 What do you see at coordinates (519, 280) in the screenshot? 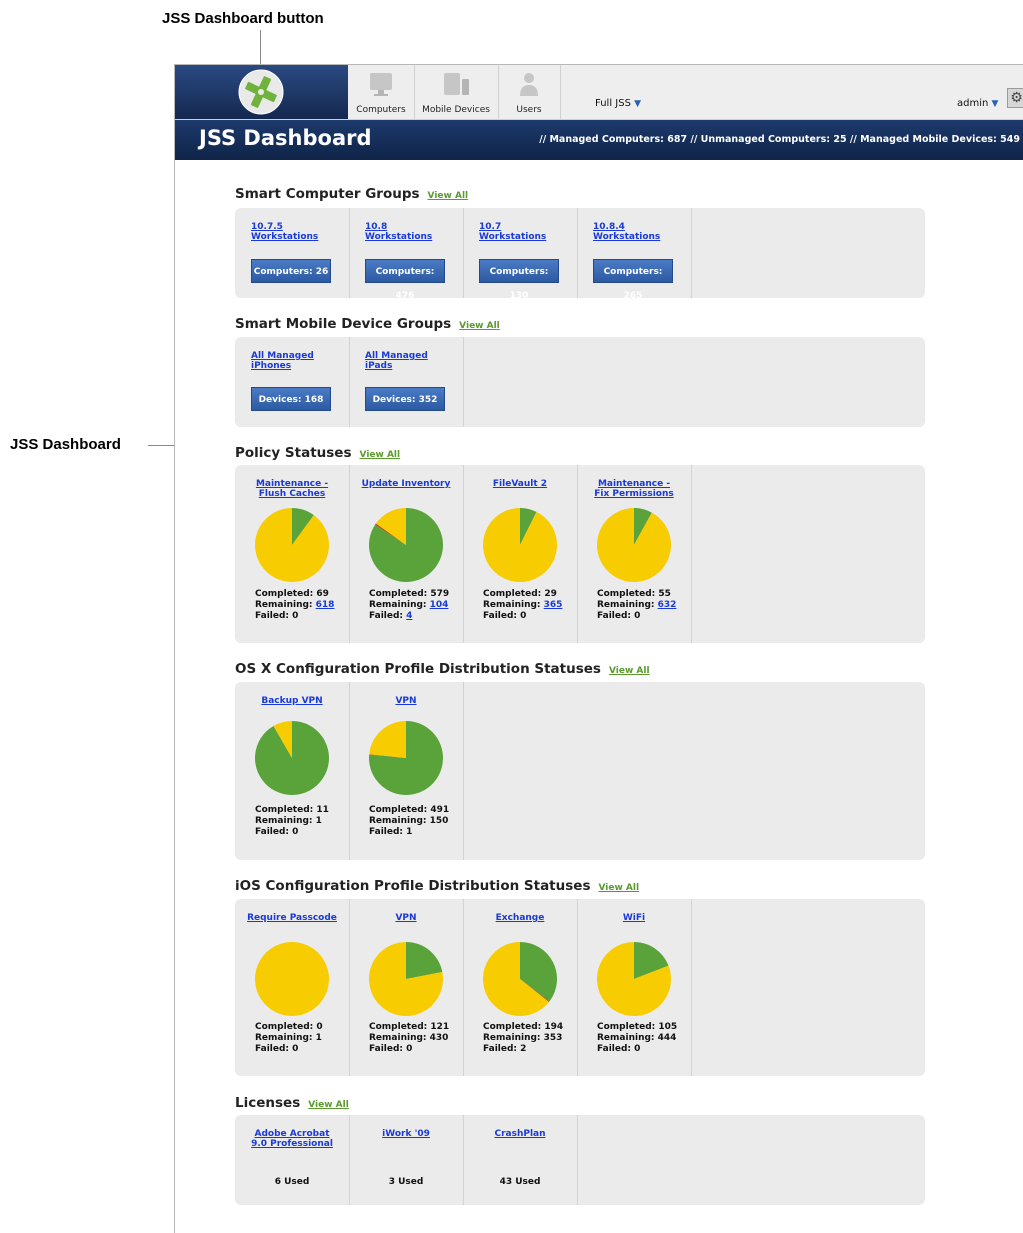
I see `computer-count-button: Computers: 130` at bounding box center [519, 280].